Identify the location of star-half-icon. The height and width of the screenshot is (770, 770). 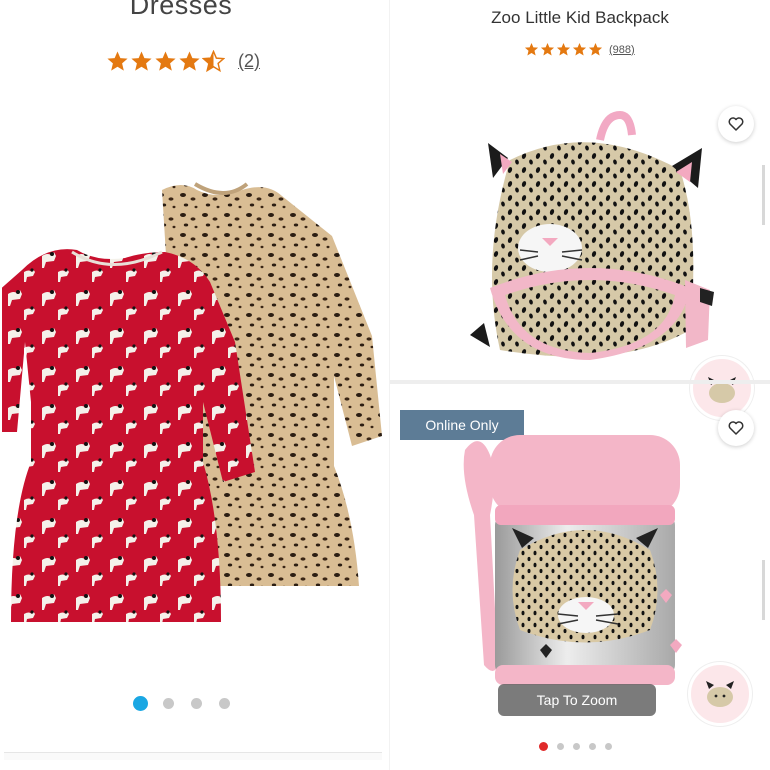
(213, 61).